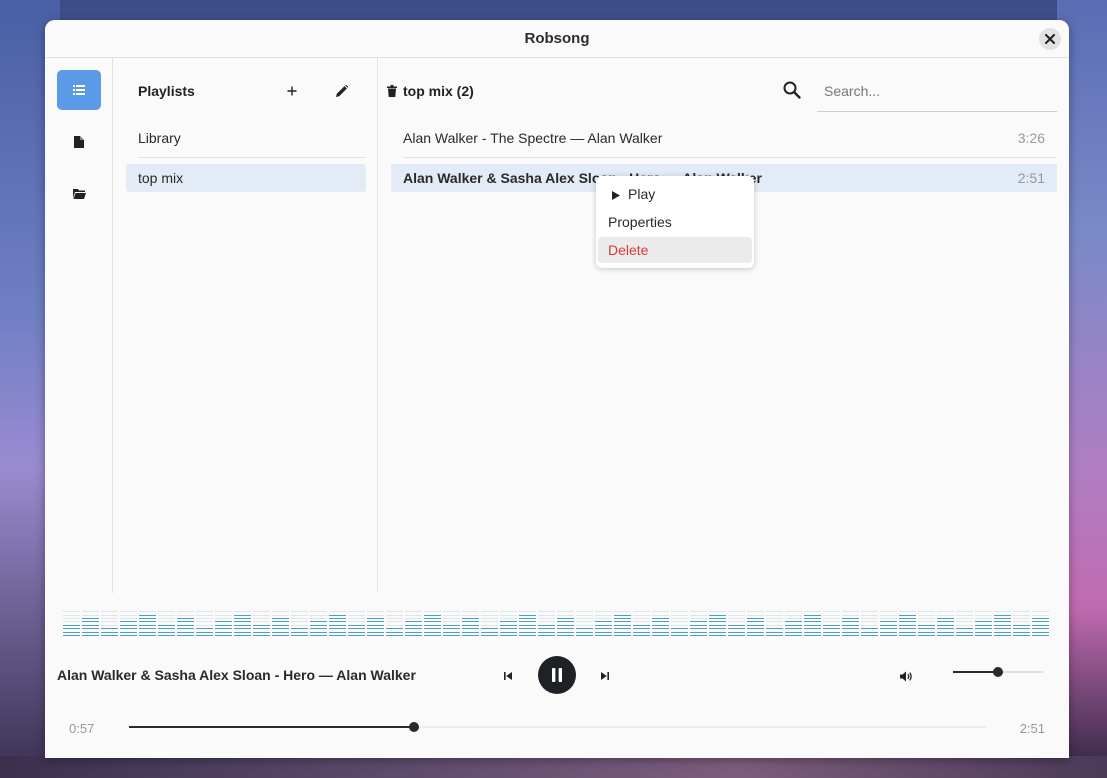 This screenshot has width=1107, height=778. I want to click on playlist-item-library: Library, so click(246, 138).